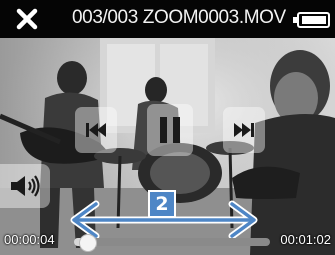 Image resolution: width=335 pixels, height=255 pixels. I want to click on annotation-number-badge: 2, so click(162, 204).